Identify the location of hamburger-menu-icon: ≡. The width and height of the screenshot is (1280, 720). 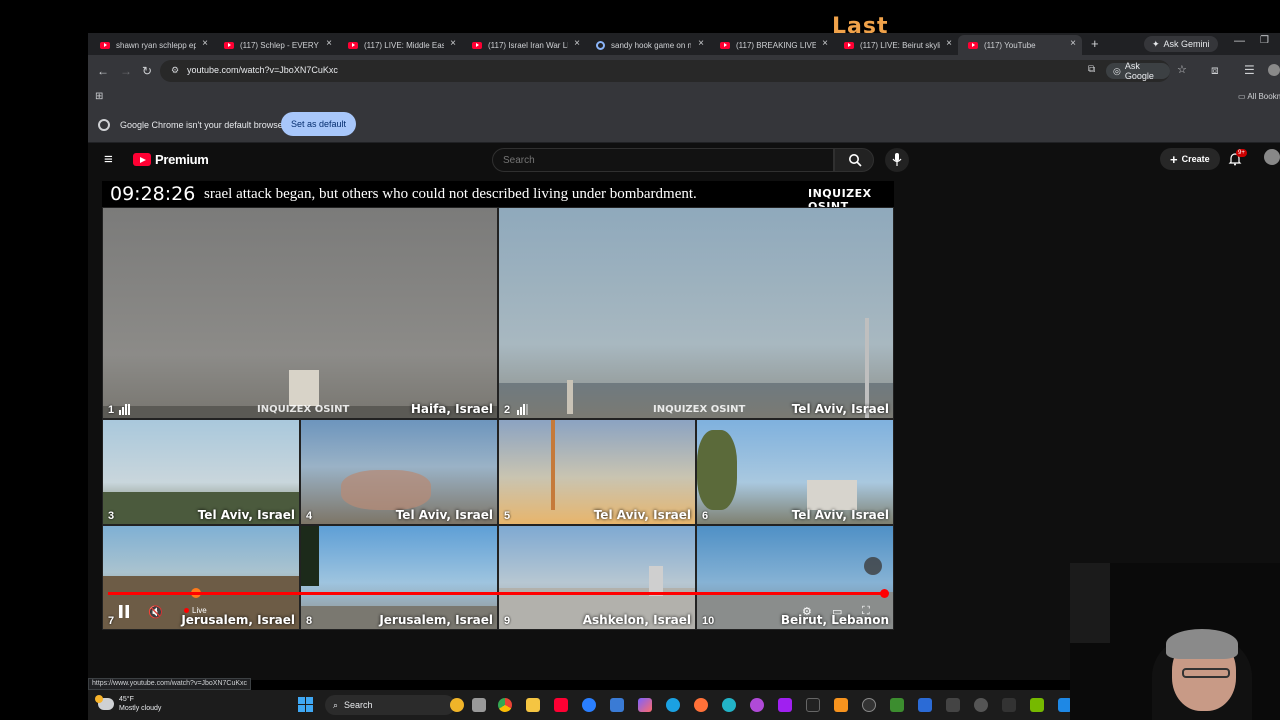
(108, 159).